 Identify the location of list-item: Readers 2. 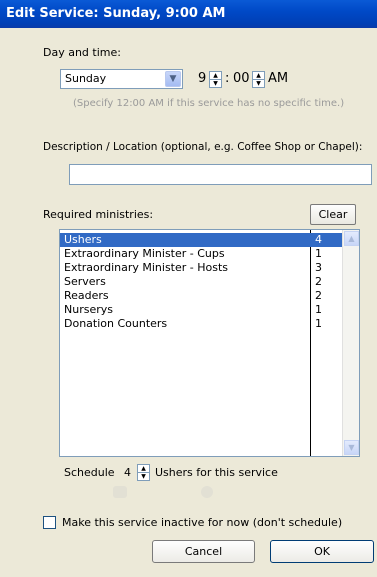
(201, 296).